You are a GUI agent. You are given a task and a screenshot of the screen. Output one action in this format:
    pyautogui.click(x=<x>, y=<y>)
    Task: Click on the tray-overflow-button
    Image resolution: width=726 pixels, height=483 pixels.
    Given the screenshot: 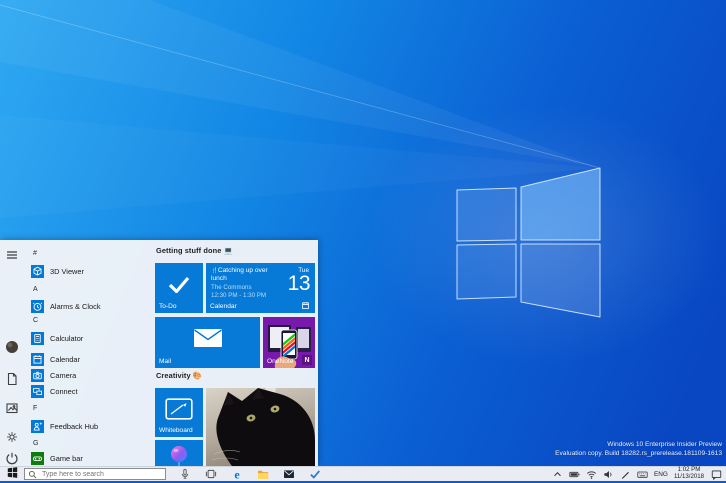 What is the action you would take?
    pyautogui.click(x=557, y=474)
    